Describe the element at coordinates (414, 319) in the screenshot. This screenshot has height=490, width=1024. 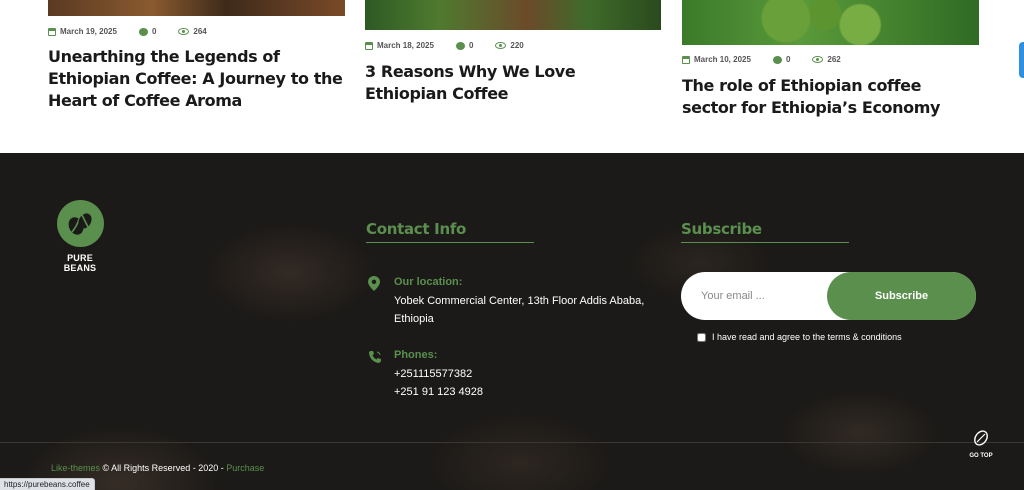
I see `address-line-2: Ethiopia` at that location.